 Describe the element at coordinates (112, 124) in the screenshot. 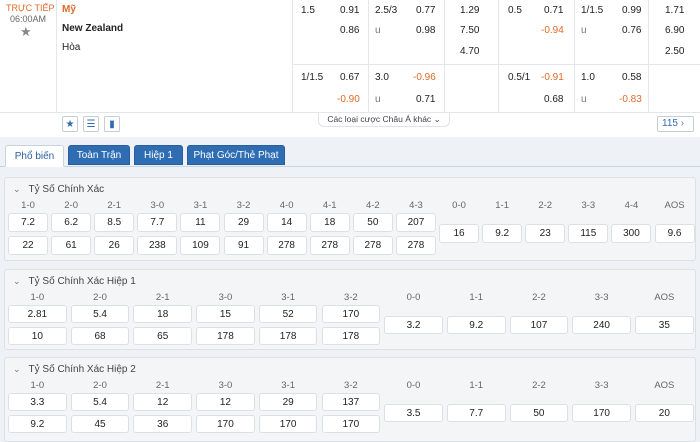

I see `stats-button: ▮` at that location.